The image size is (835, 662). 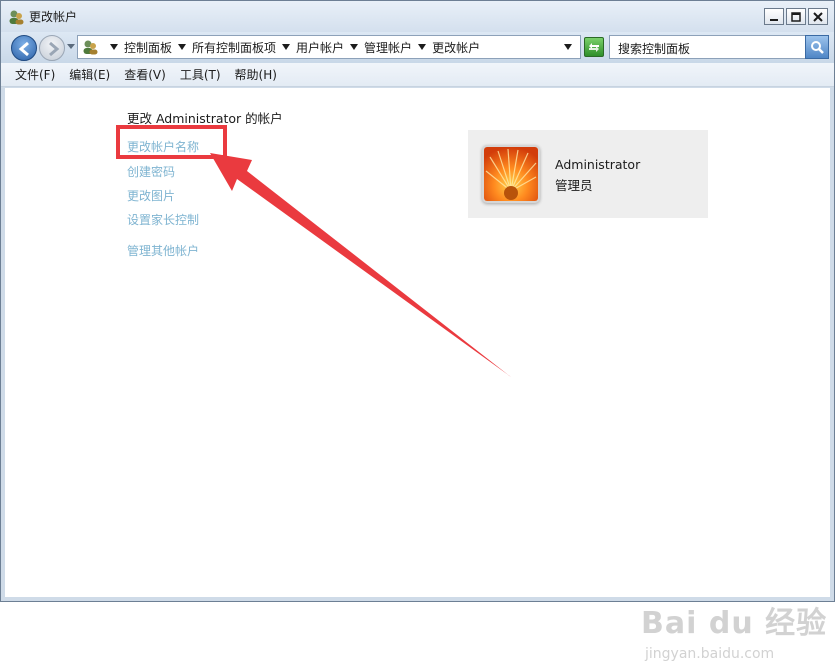 I want to click on maximize-icon, so click(x=796, y=16).